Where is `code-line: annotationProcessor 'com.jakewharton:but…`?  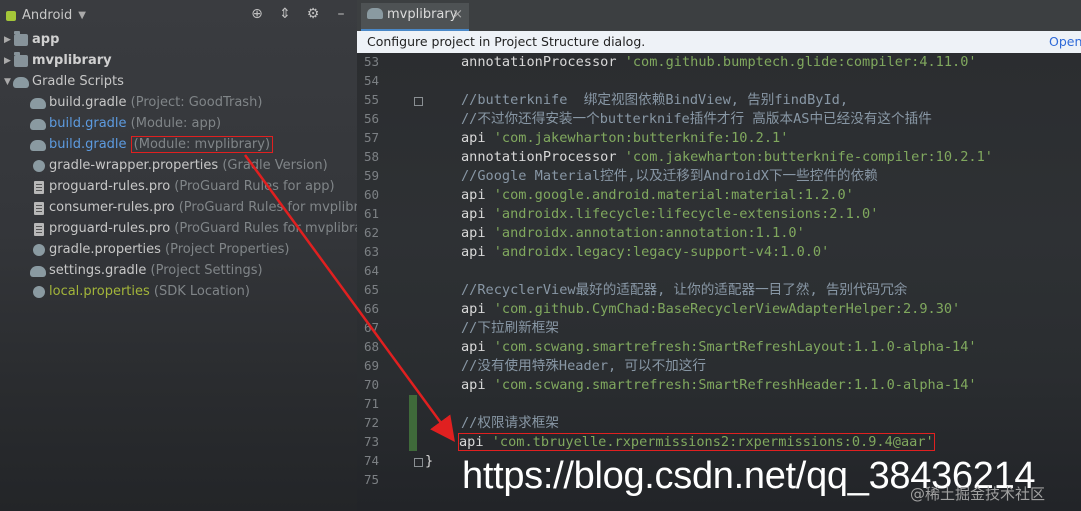
code-line: annotationProcessor 'com.jakewharton:but… is located at coordinates (727, 157).